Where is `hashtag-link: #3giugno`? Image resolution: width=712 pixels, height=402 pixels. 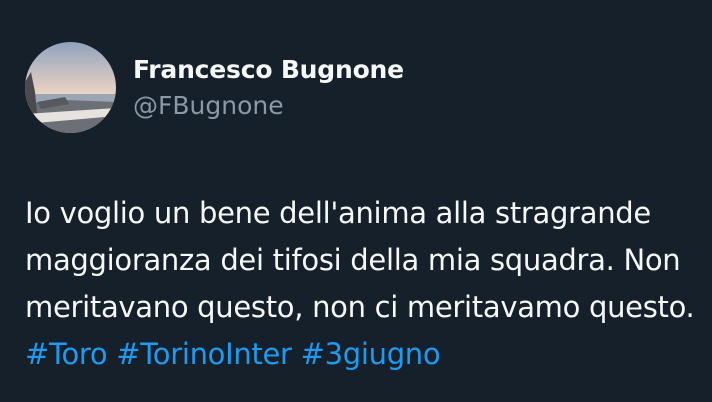
hashtag-link: #3giugno is located at coordinates (371, 354).